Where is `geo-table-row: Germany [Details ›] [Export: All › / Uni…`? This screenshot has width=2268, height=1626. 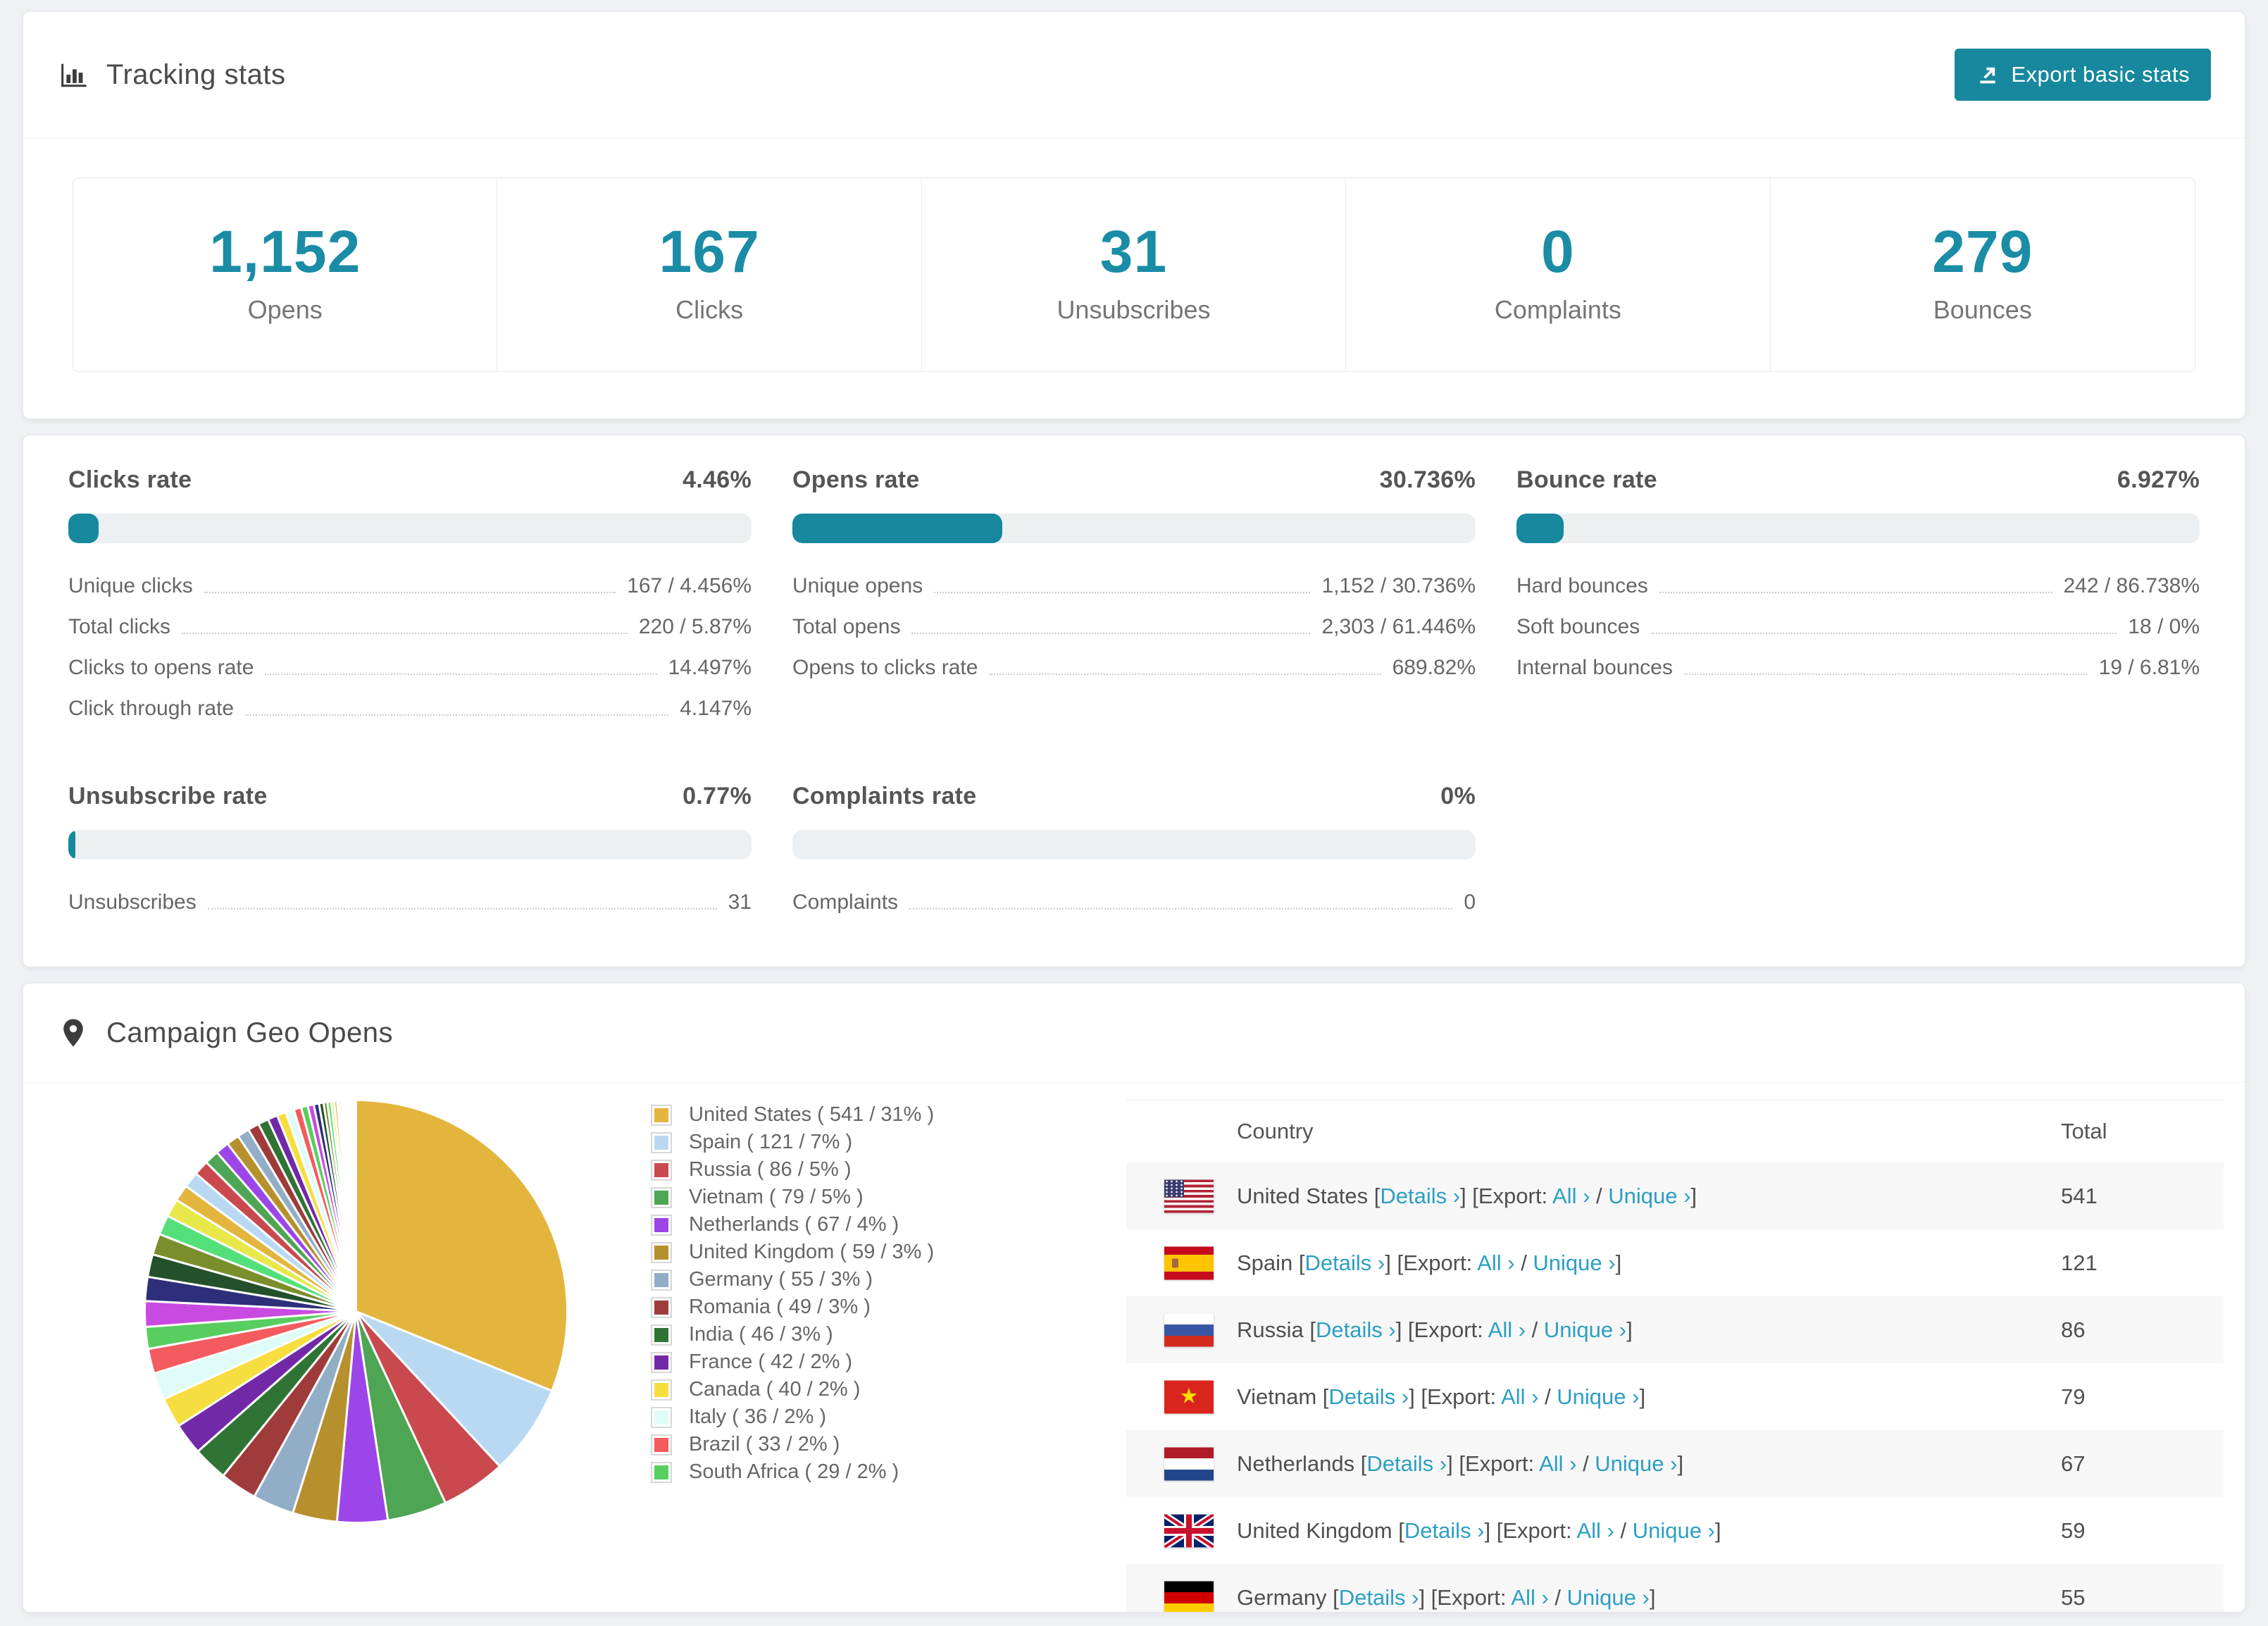
geo-table-row: Germany [Details ›] [Export: All › / Uni… is located at coordinates (1675, 1588).